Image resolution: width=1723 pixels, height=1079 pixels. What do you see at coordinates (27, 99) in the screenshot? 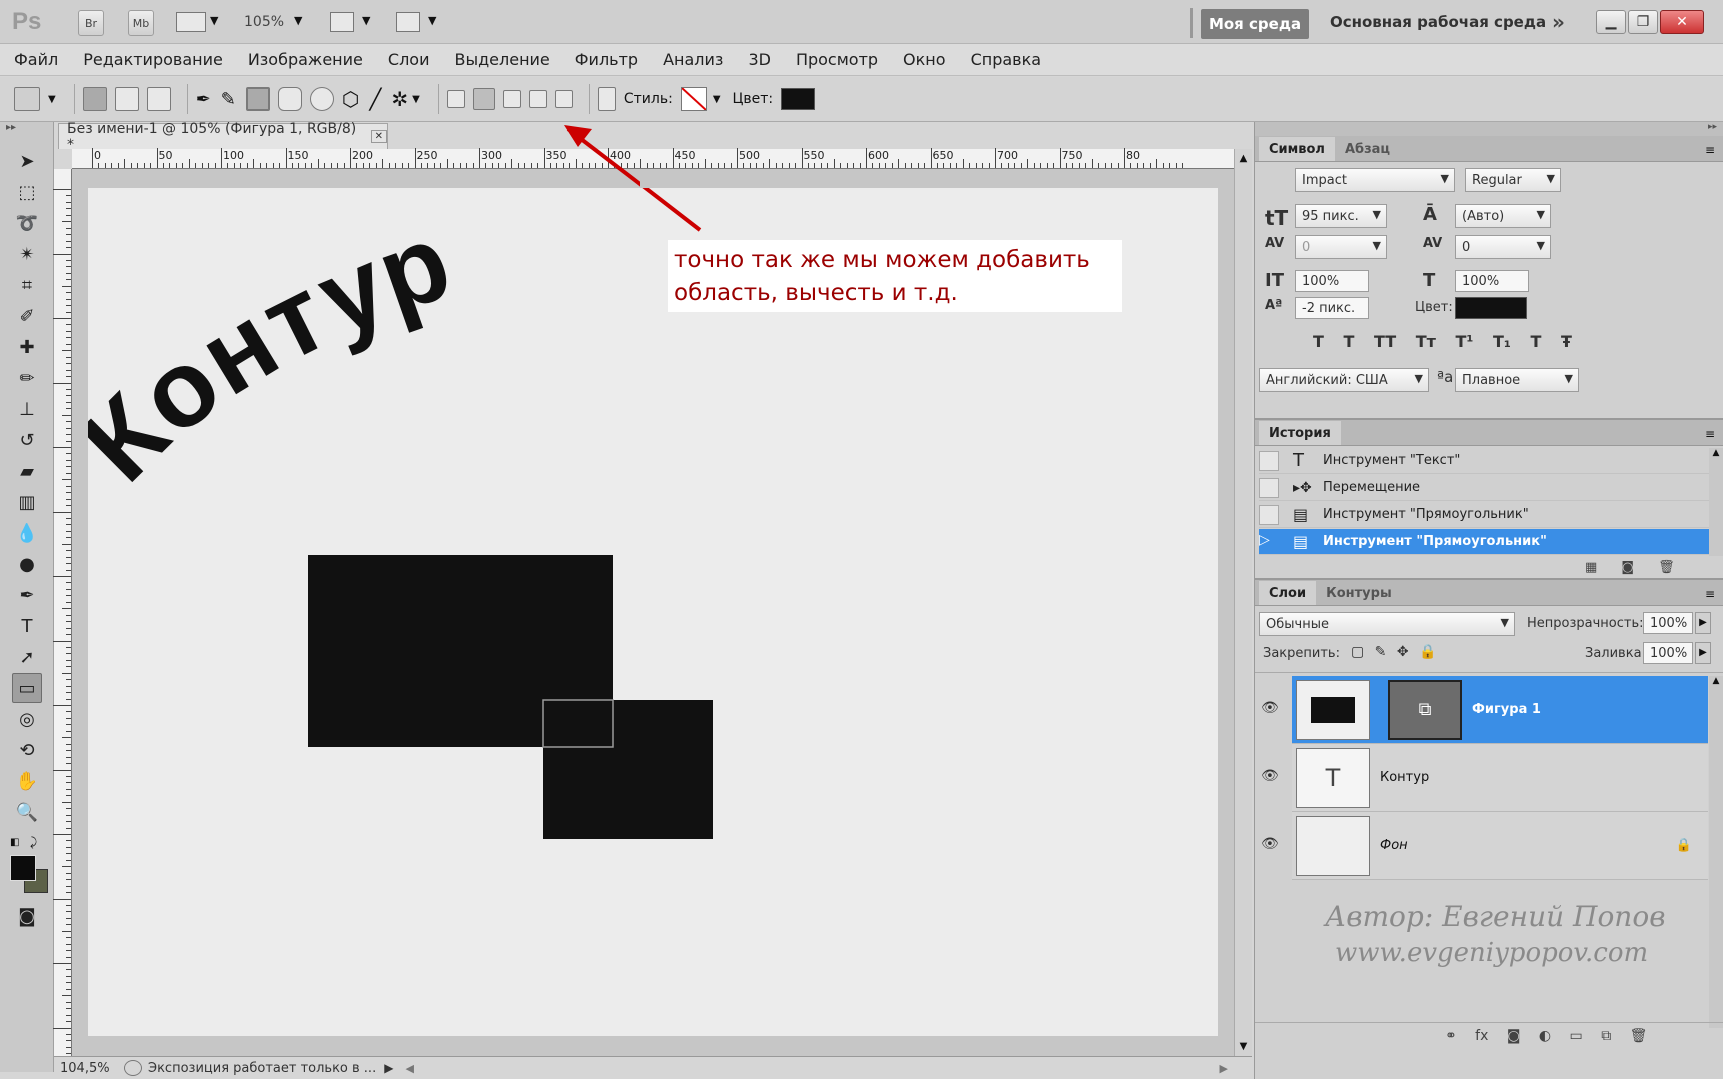
I see `tool-preset-icon` at bounding box center [27, 99].